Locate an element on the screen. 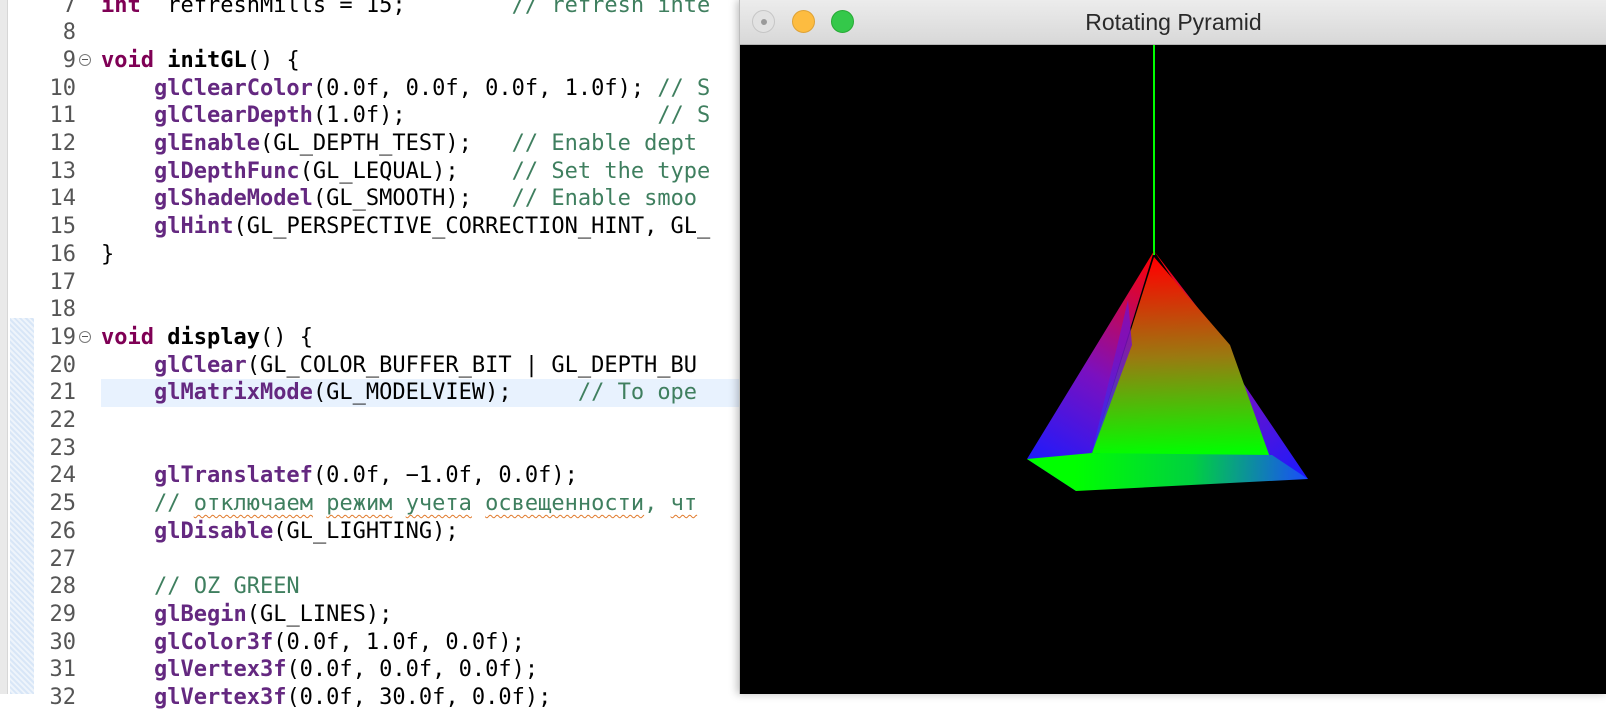 The width and height of the screenshot is (1606, 712). code-token: чт is located at coordinates (684, 504).